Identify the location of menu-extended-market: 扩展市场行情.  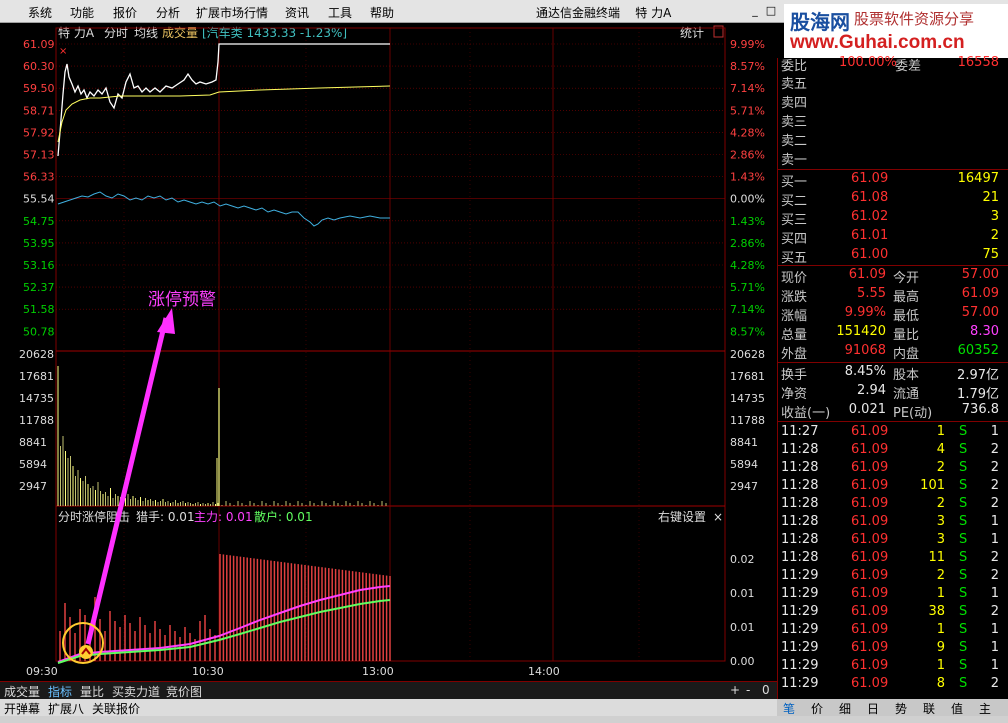
(232, 12).